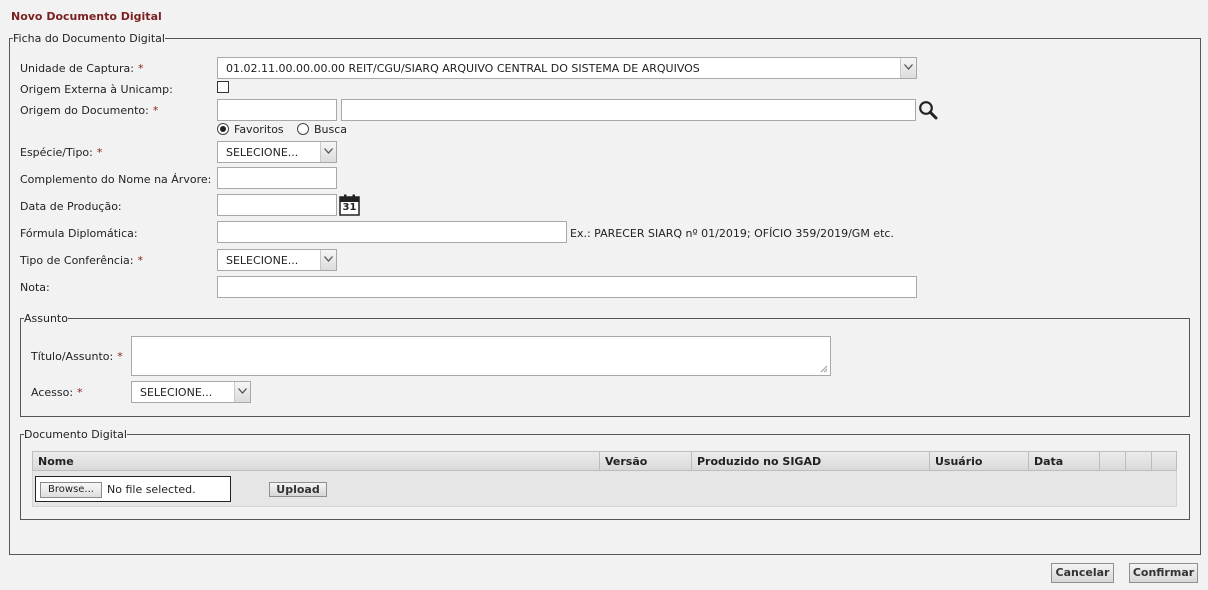 This screenshot has width=1208, height=590. I want to click on column-header-nome: Nome, so click(316, 461).